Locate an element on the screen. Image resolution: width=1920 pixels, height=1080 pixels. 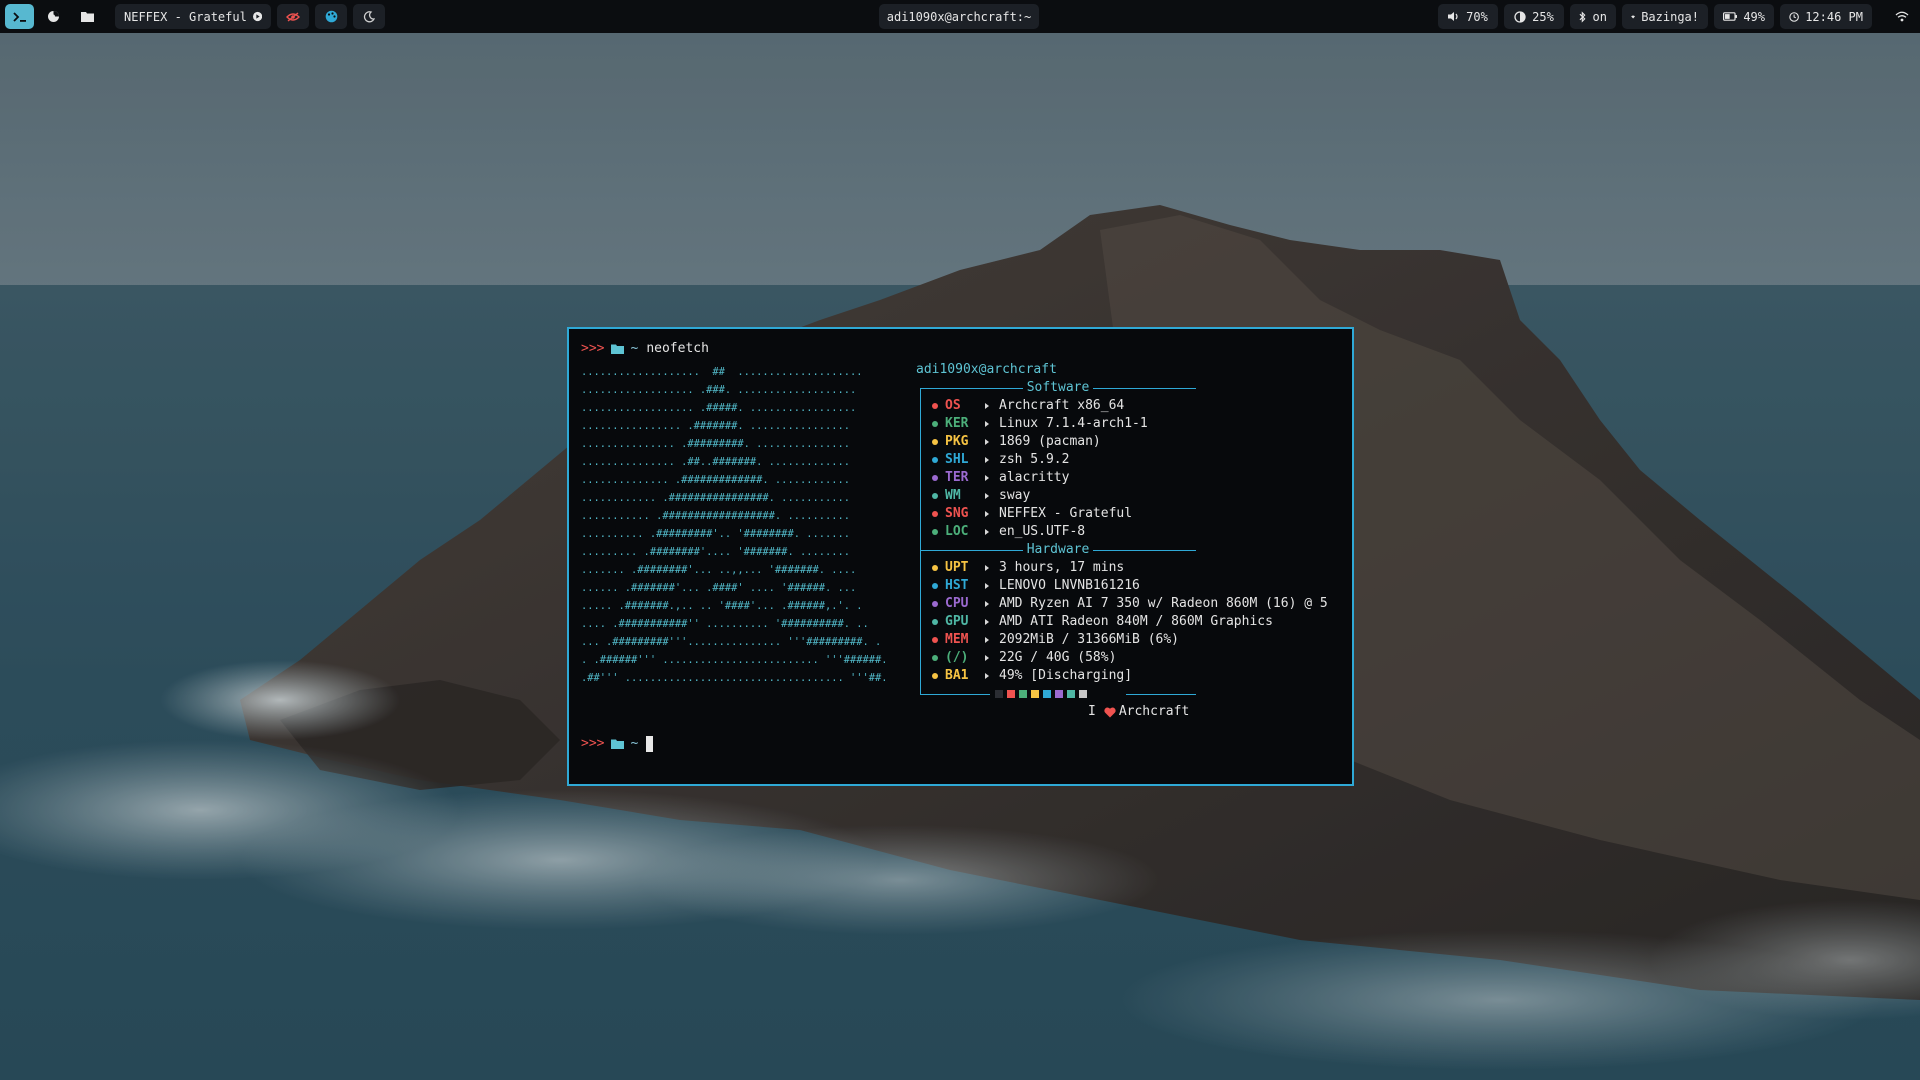
brightness-label: 25% is located at coordinates (1543, 16).